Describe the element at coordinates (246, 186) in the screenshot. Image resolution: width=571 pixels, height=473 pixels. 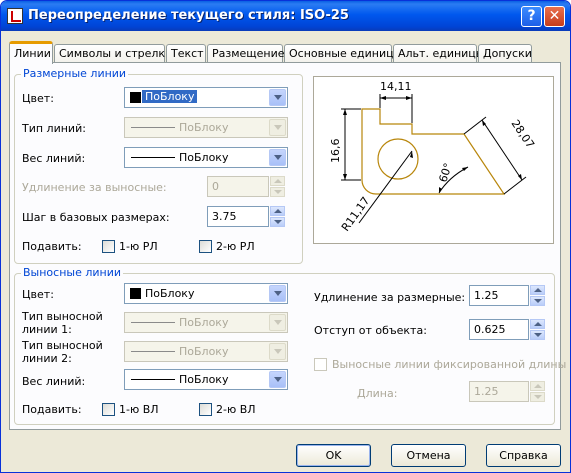
I see `dim-extend-spinner: 0` at that location.